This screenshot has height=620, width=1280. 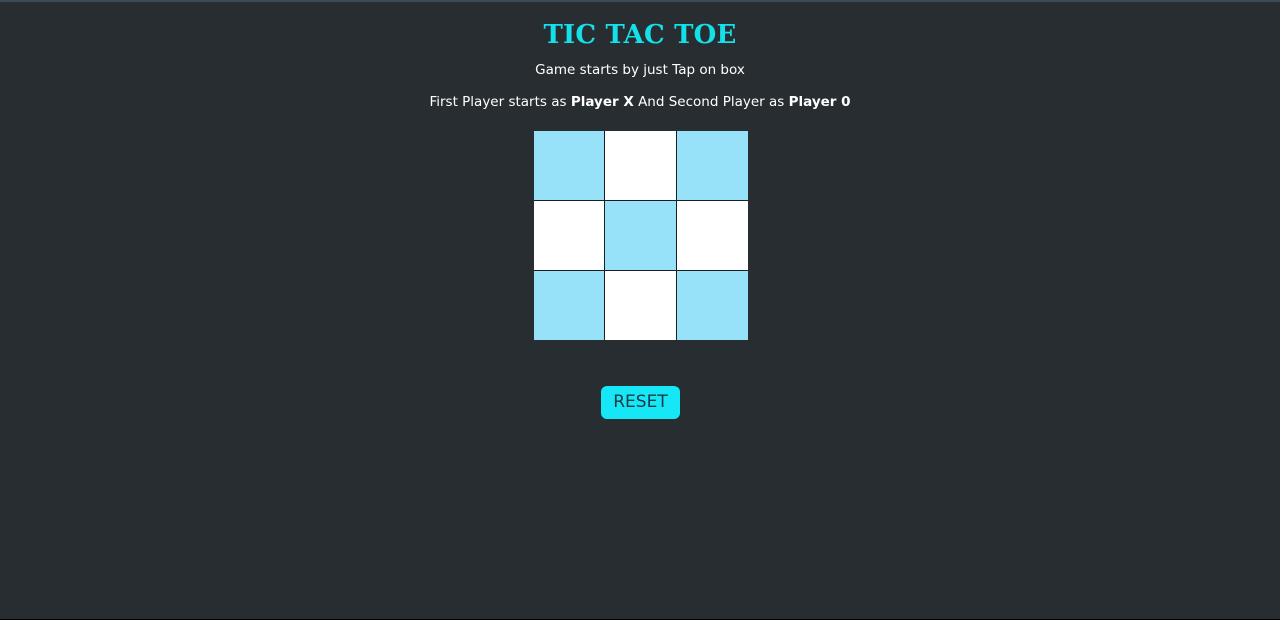 I want to click on players-prefix: First Player starts as, so click(x=500, y=102).